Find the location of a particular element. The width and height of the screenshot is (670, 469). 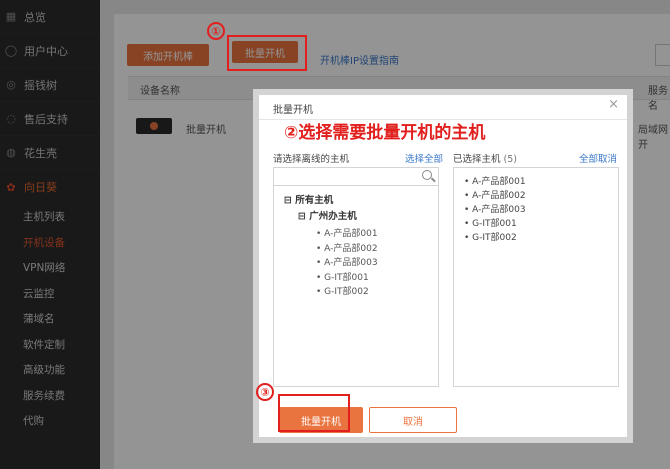

step1-highlight is located at coordinates (267, 53).